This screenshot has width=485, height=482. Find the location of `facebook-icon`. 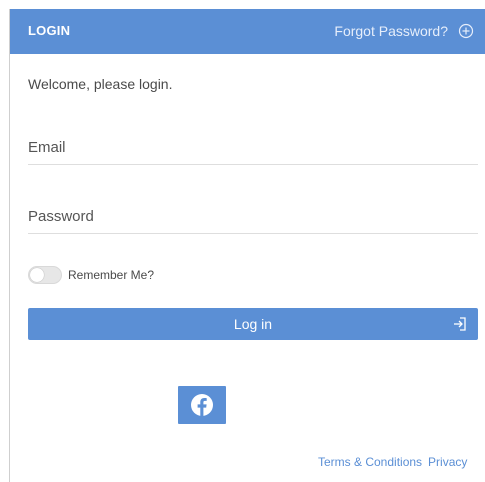

facebook-icon is located at coordinates (202, 405).